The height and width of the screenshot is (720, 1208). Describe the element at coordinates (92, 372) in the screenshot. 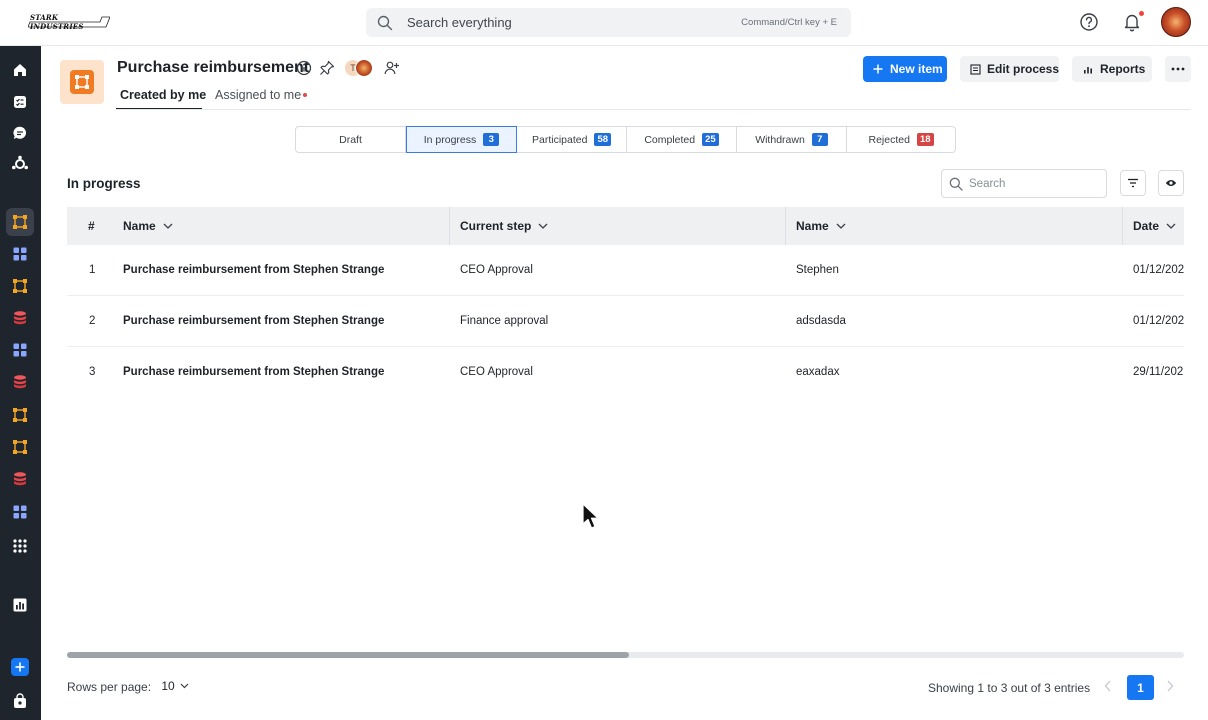

I see `cell-number: 3` at that location.